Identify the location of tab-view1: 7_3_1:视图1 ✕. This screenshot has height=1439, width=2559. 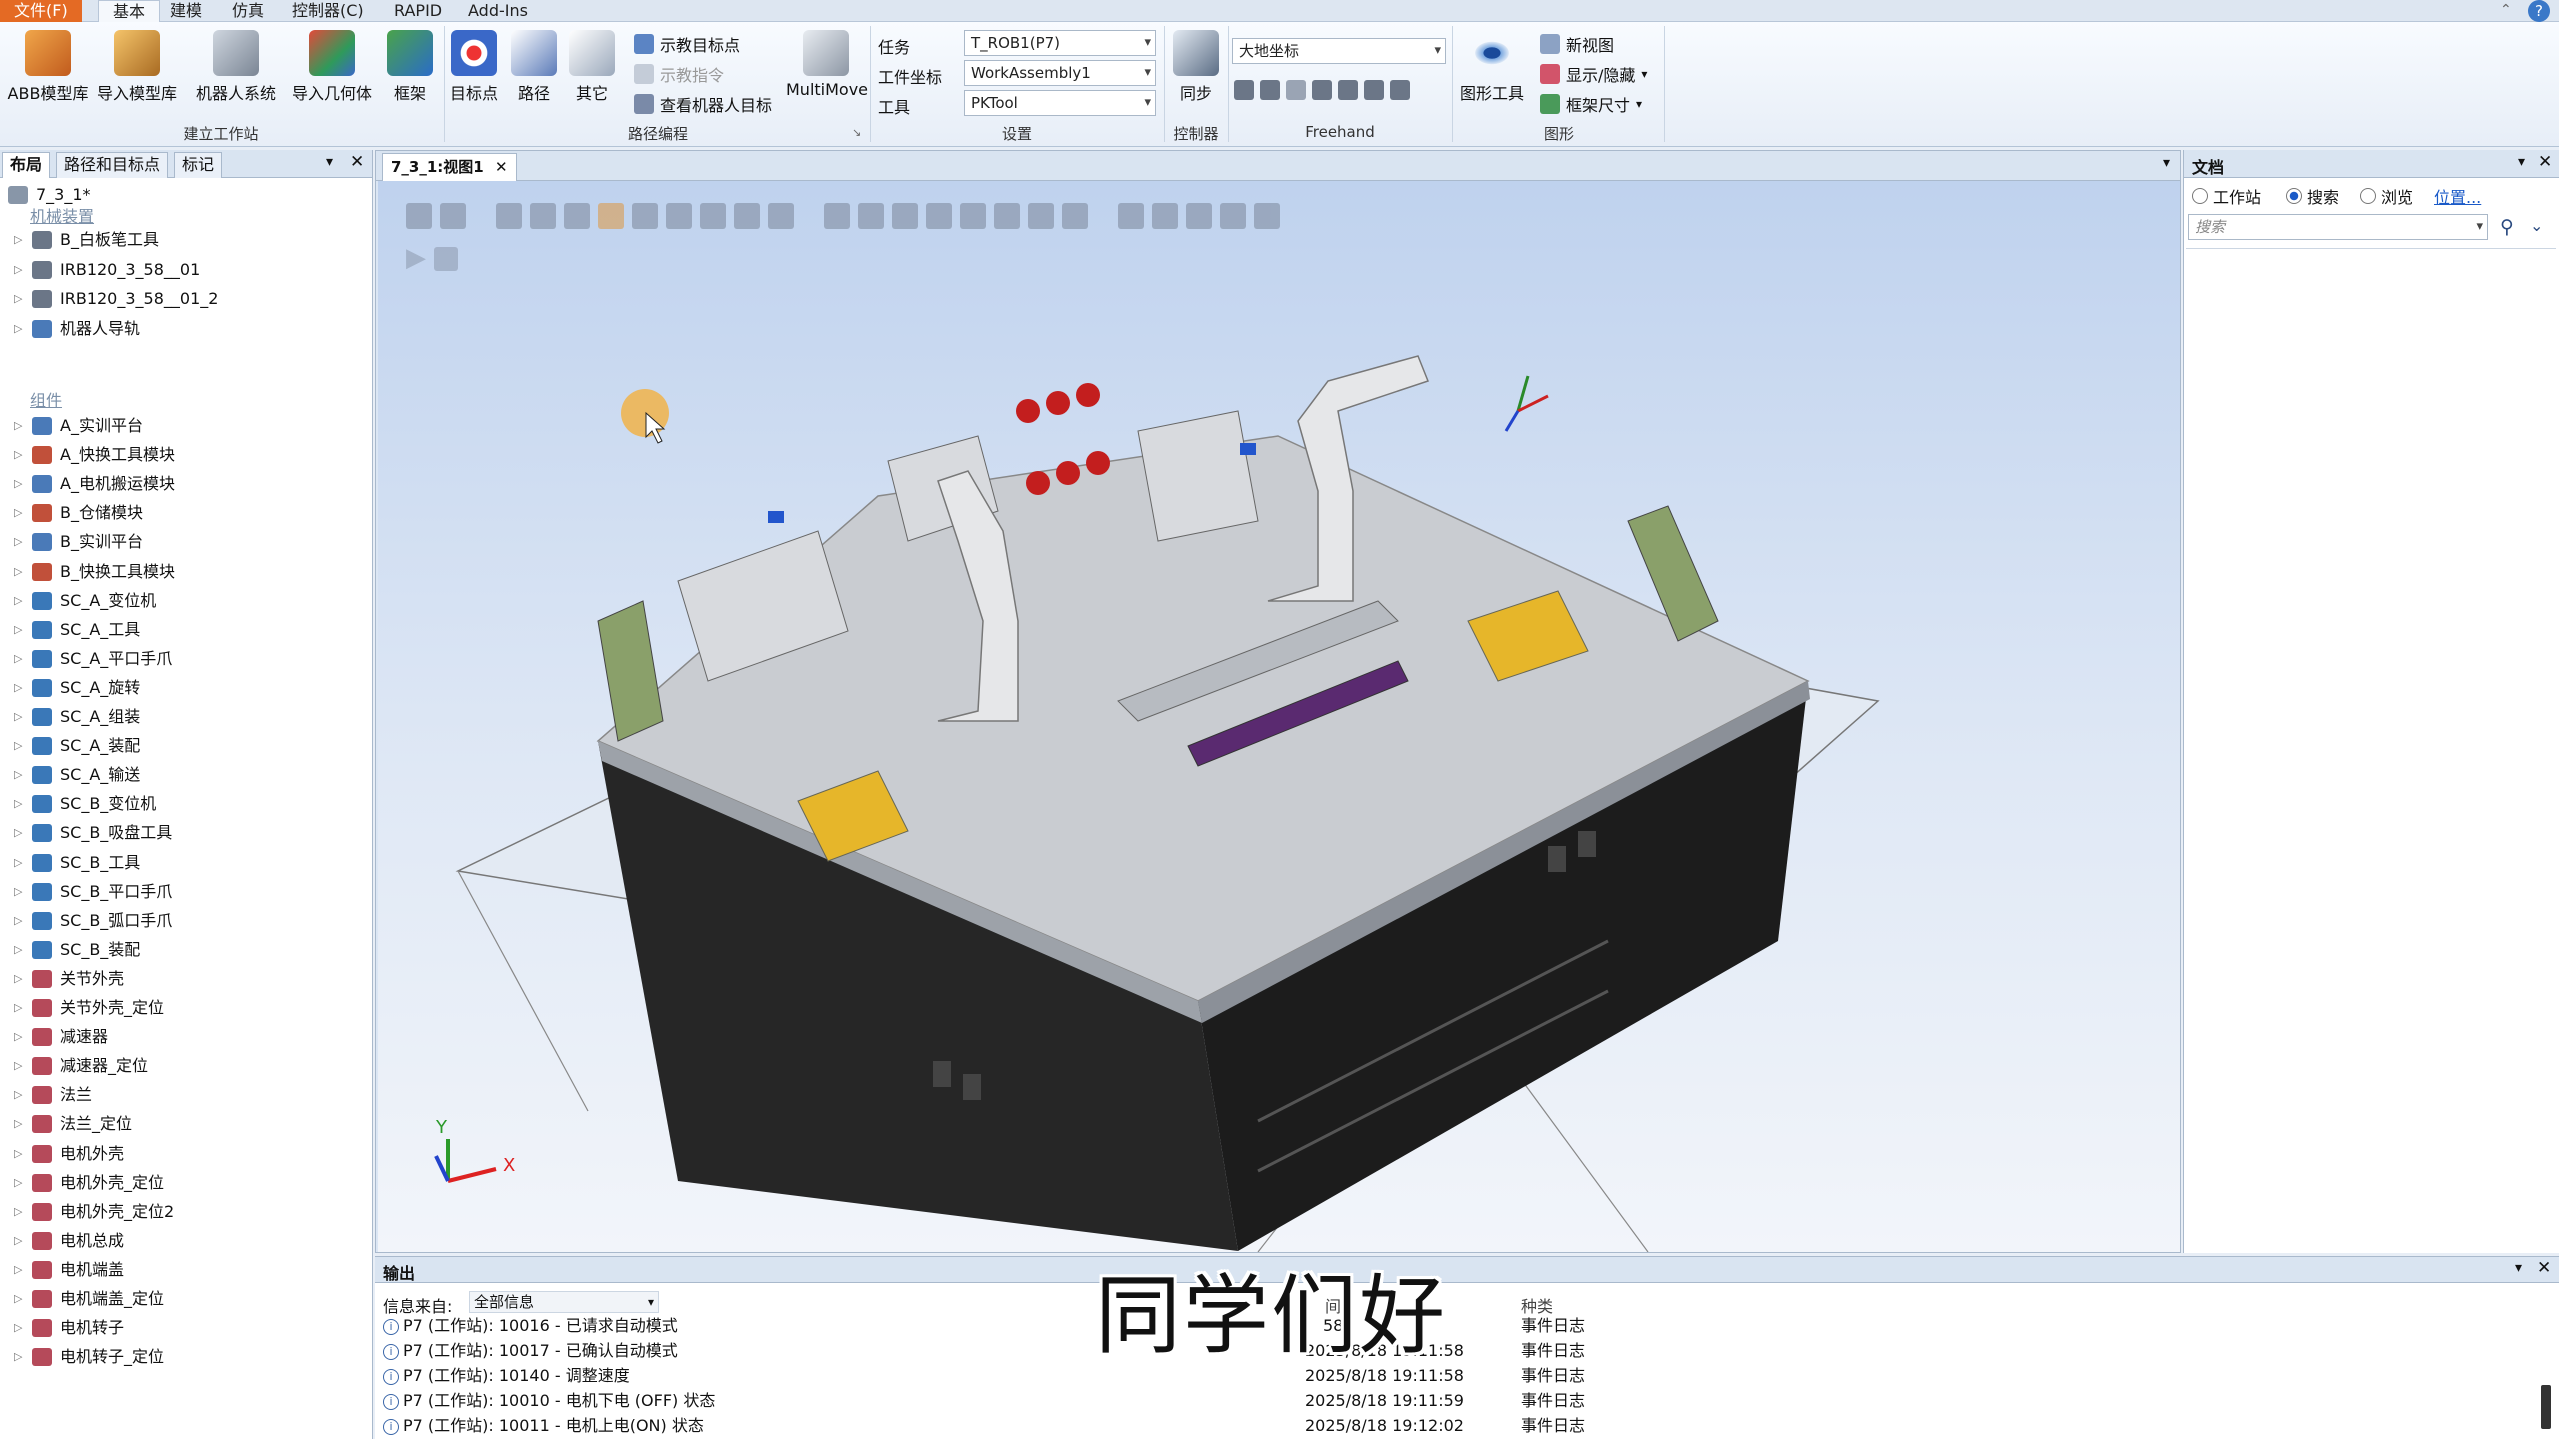
(449, 167).